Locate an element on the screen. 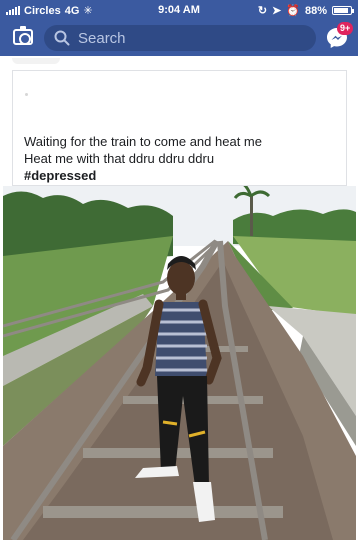  tab-indicator is located at coordinates (36, 61).